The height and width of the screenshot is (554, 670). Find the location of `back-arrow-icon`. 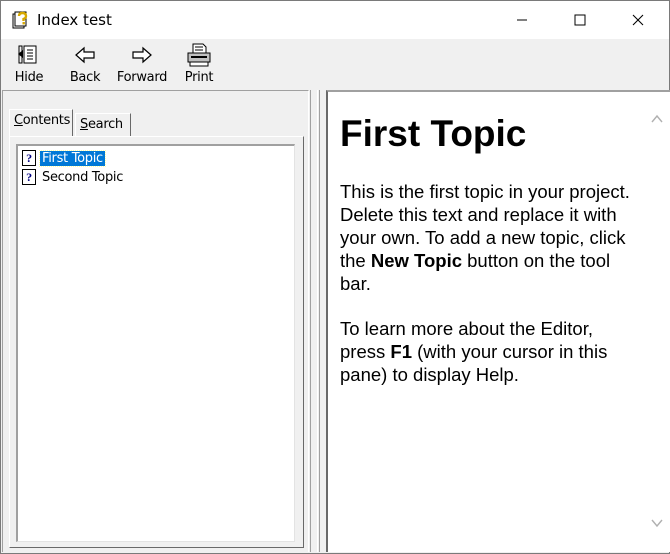

back-arrow-icon is located at coordinates (85, 55).